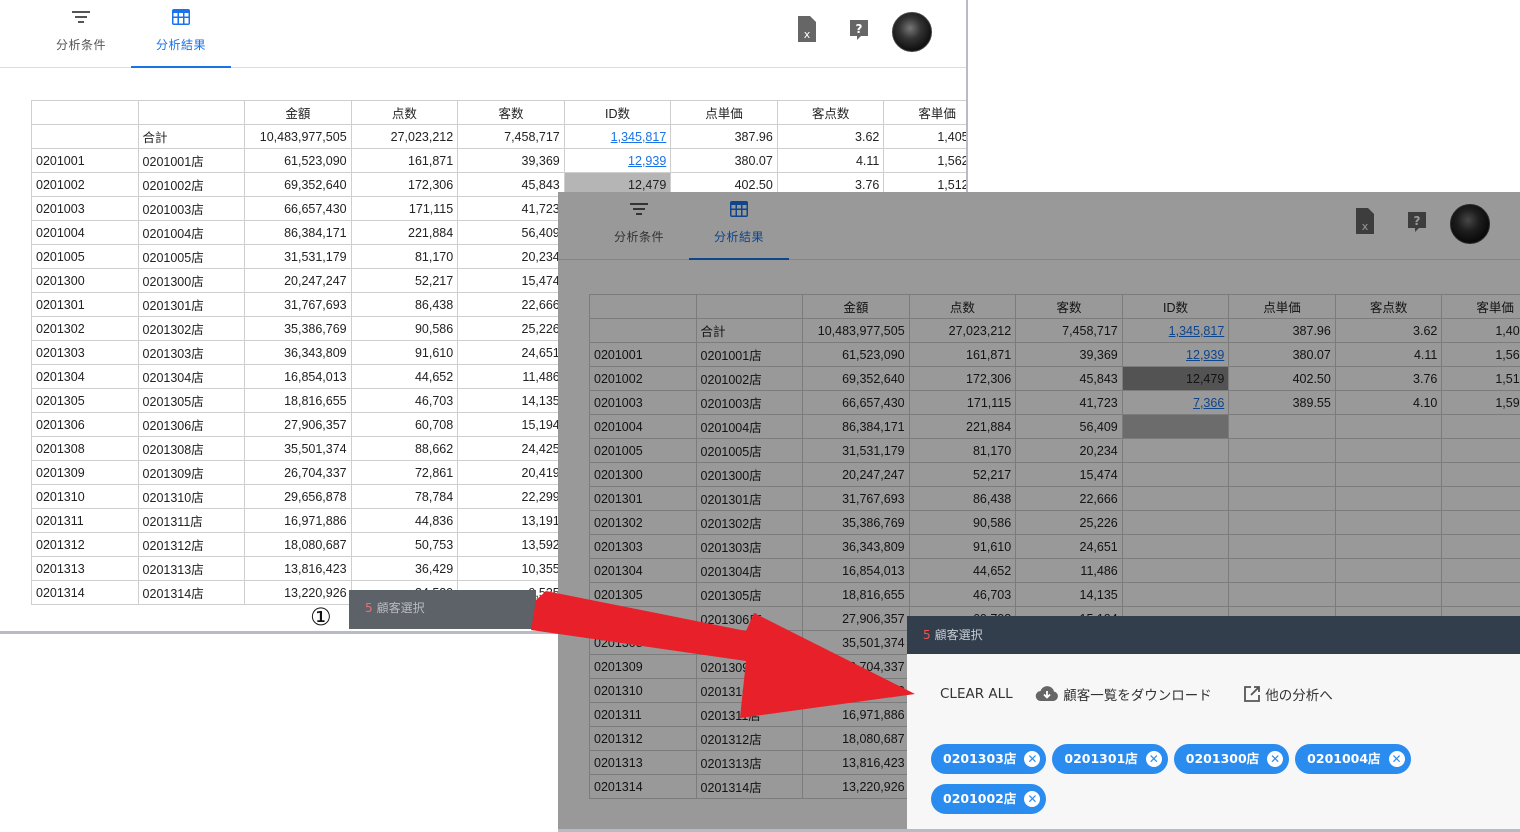 The width and height of the screenshot is (1520, 832). I want to click on table-cell: 81,170, so click(404, 256).